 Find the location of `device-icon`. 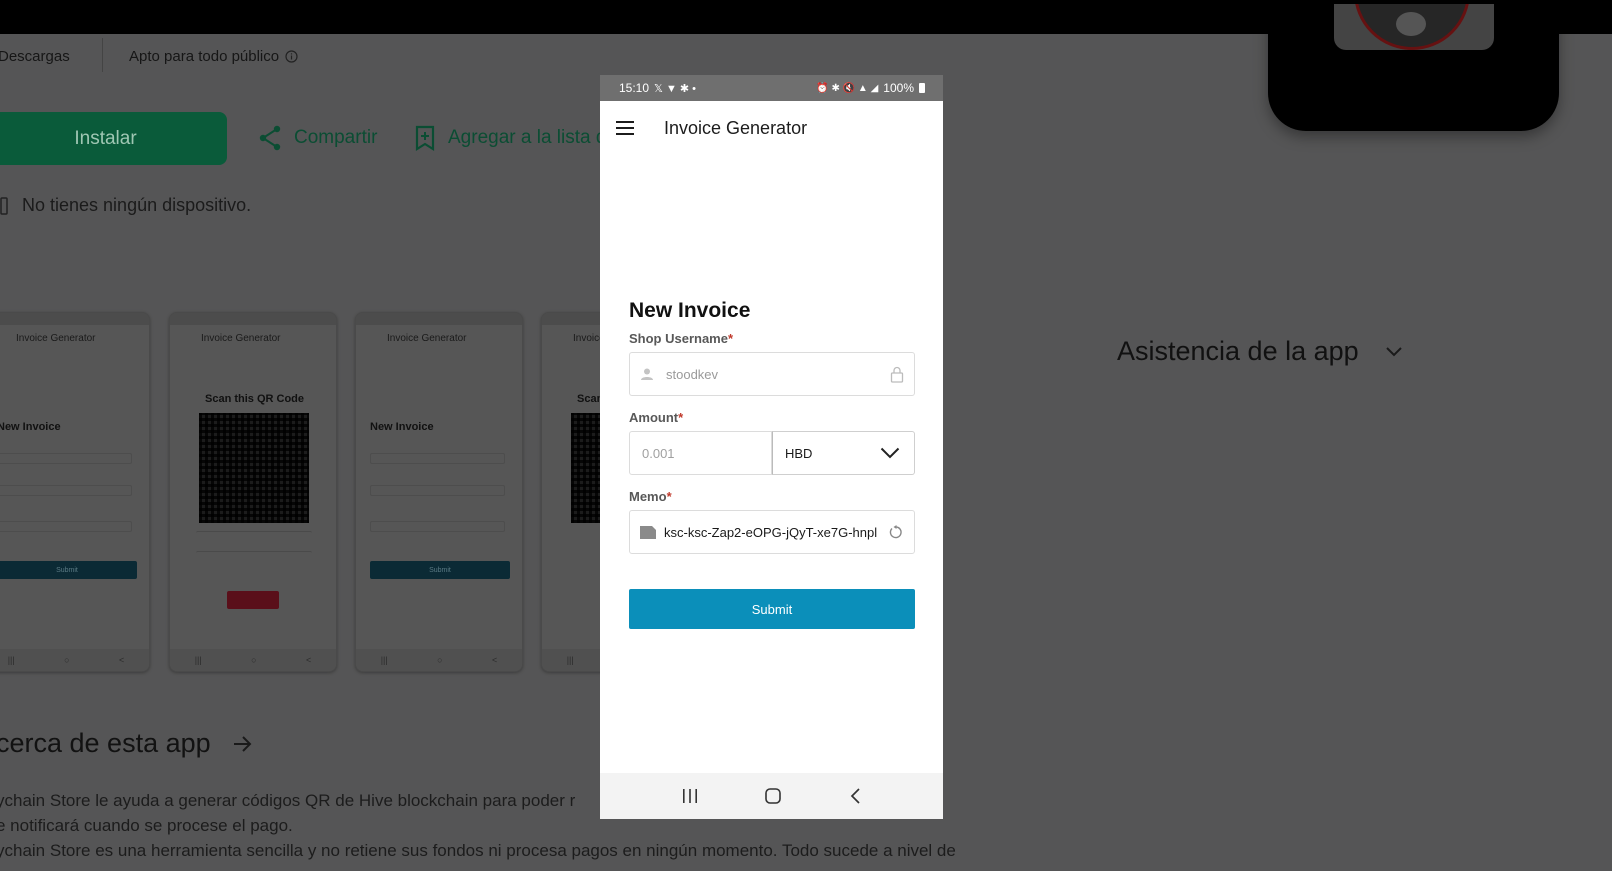

device-icon is located at coordinates (6, 205).